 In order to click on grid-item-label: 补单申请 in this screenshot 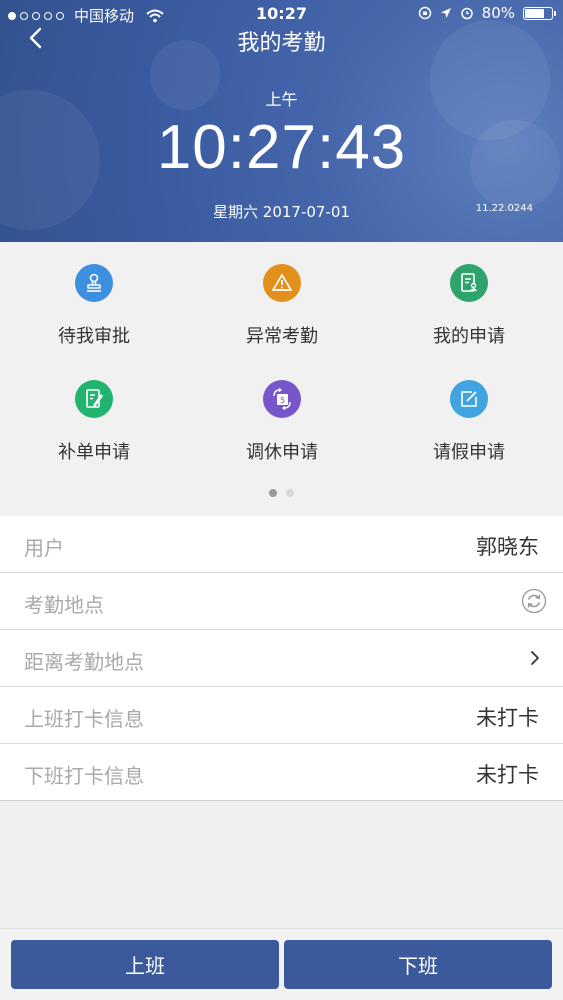, I will do `click(94, 452)`.